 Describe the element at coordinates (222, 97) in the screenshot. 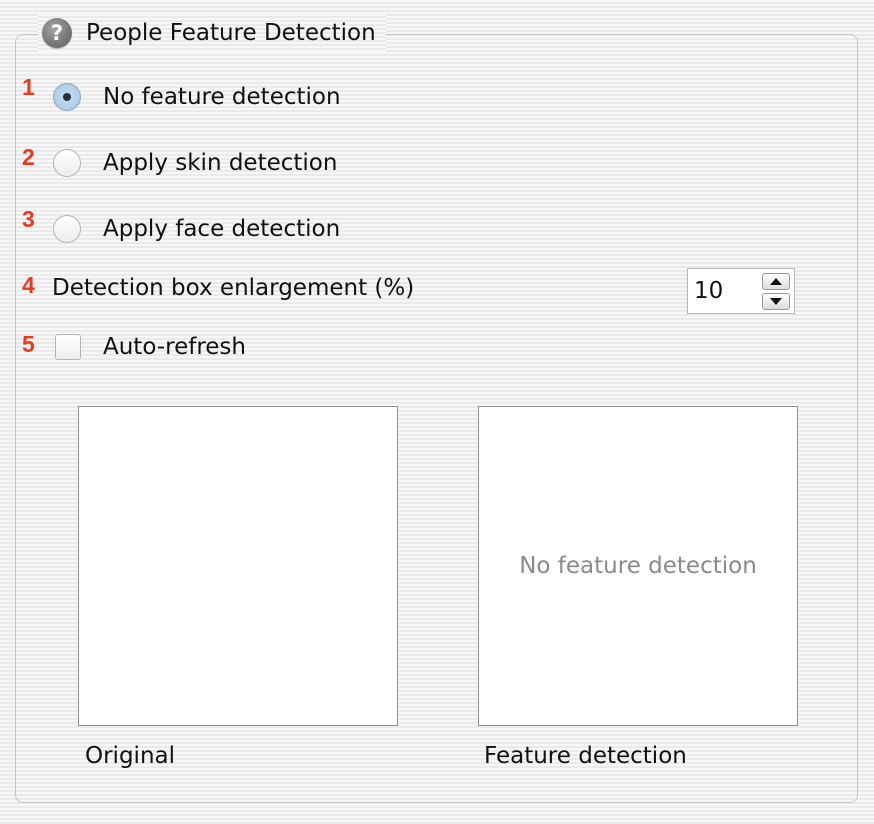

I see `radio-label-no-feature: No feature detection` at that location.